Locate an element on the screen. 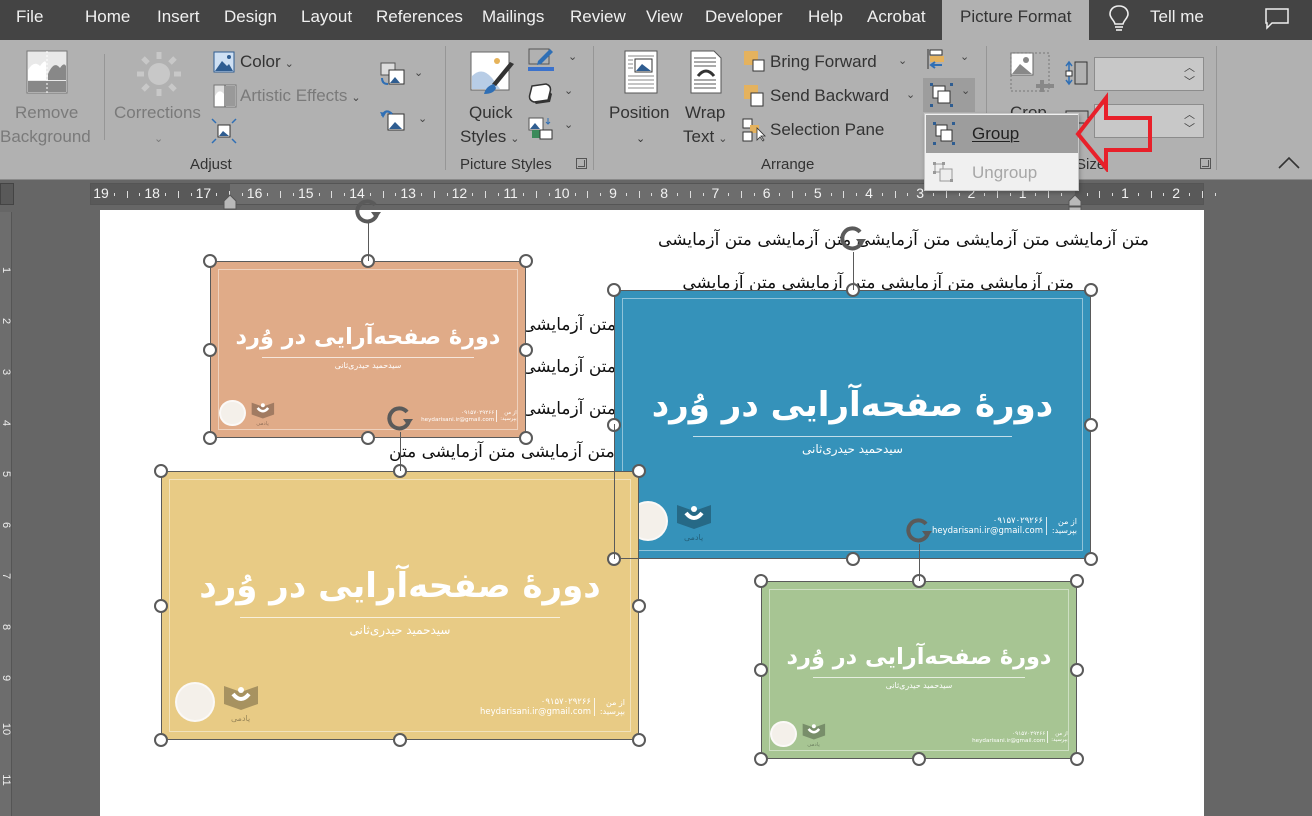  tell-me-label: Tell me is located at coordinates (1177, 16).